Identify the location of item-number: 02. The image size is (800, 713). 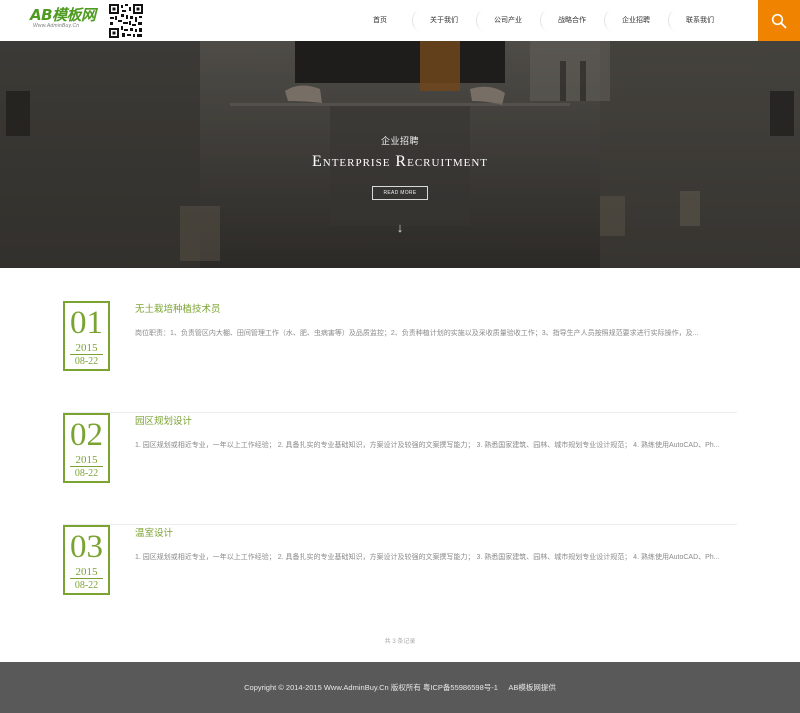
(86, 435).